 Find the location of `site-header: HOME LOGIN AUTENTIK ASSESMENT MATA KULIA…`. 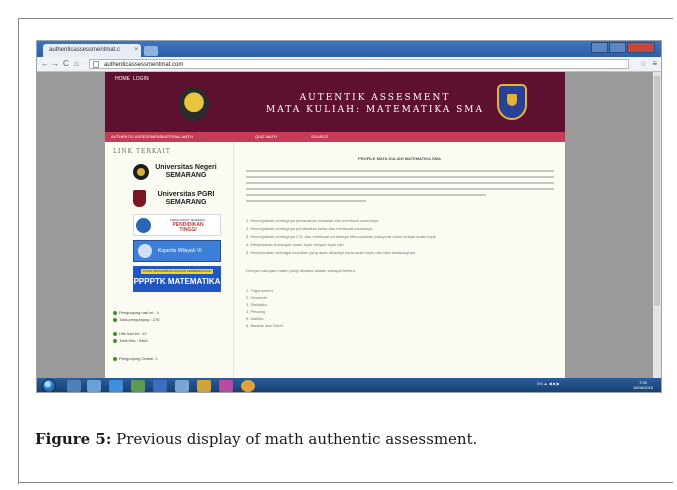

site-header: HOME LOGIN AUTENTIK ASSESMENT MATA KULIA… is located at coordinates (335, 102).